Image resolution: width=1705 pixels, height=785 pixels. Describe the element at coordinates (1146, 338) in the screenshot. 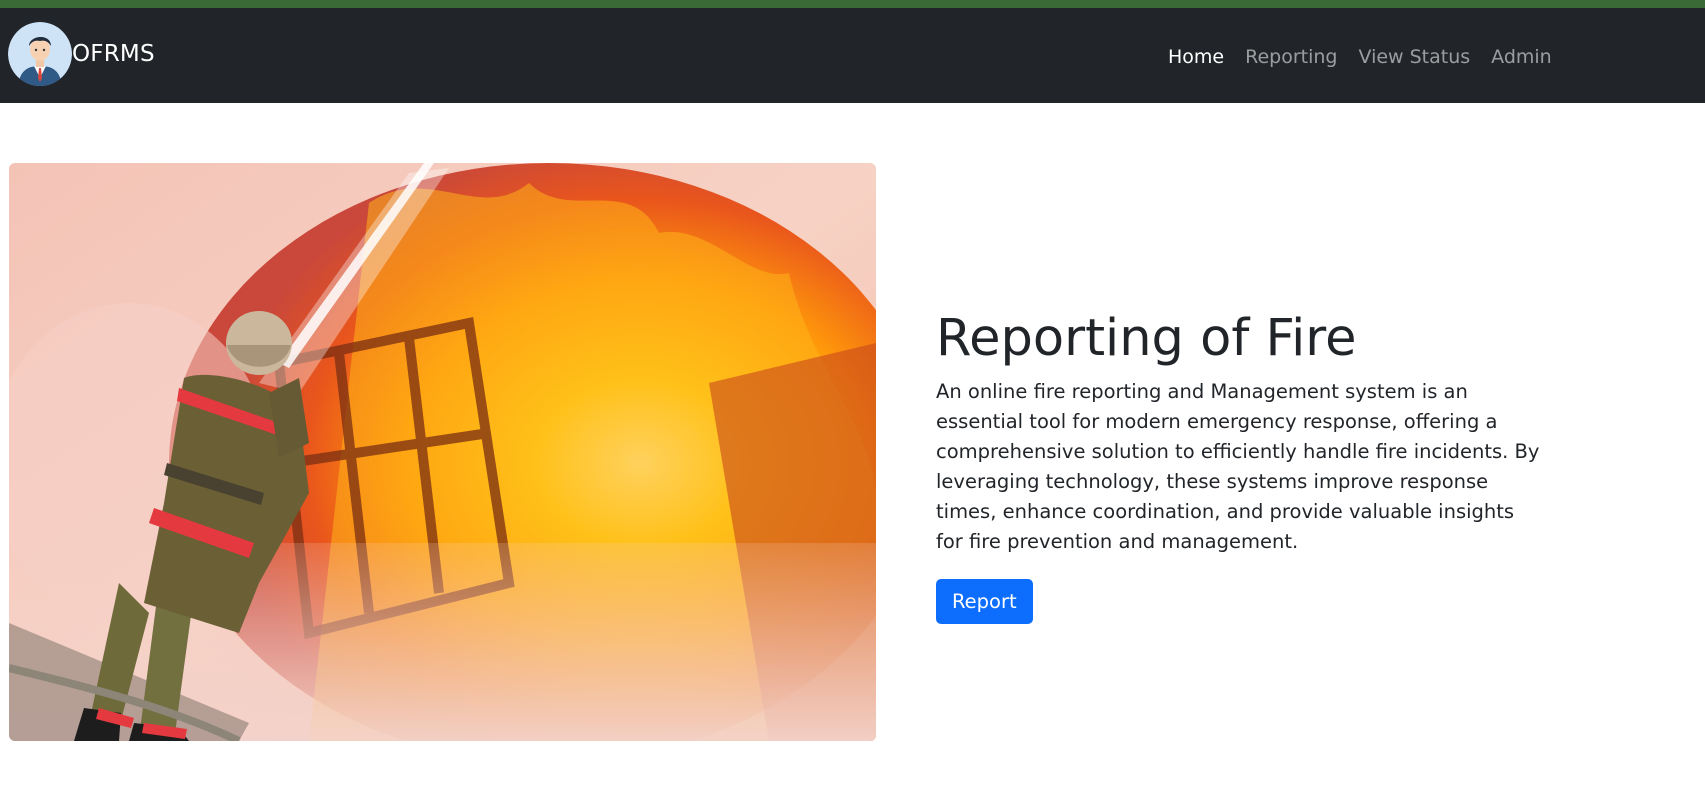

I see `hero-title: Reporting of Fire` at that location.